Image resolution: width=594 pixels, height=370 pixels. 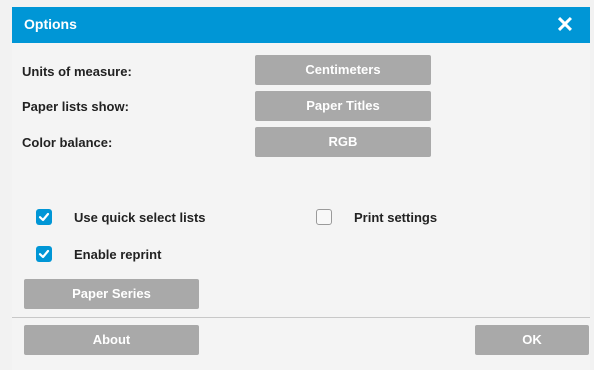 What do you see at coordinates (67, 142) in the screenshot?
I see `color-balance-label: Color balance:` at bounding box center [67, 142].